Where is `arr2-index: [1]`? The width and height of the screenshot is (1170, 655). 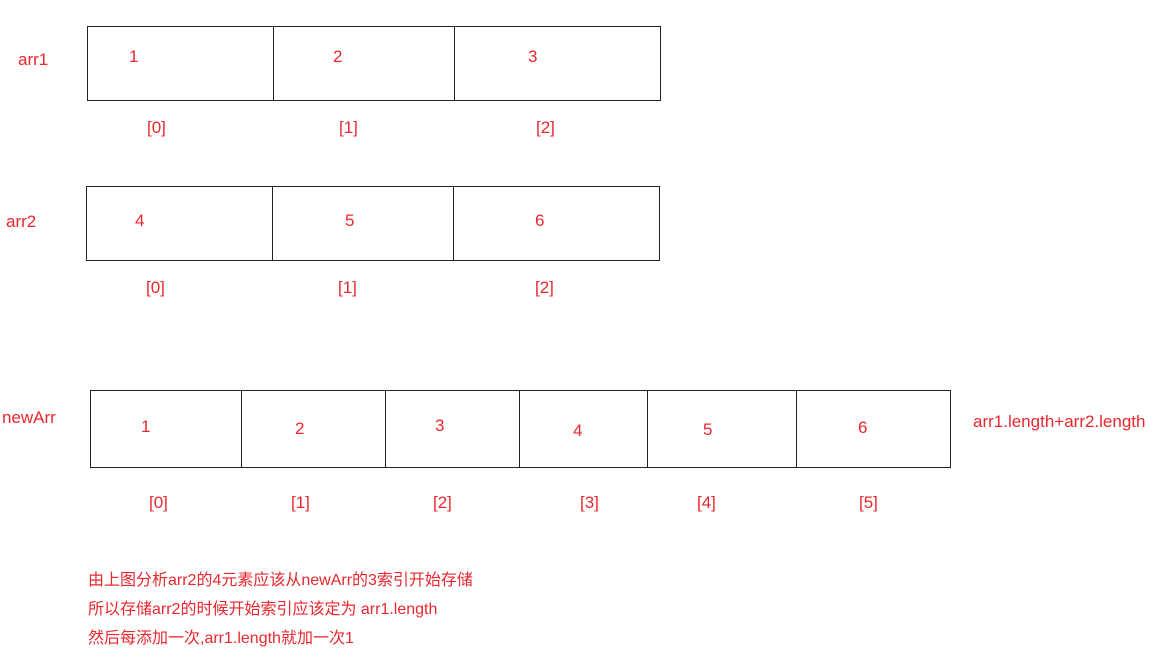
arr2-index: [1] is located at coordinates (347, 287).